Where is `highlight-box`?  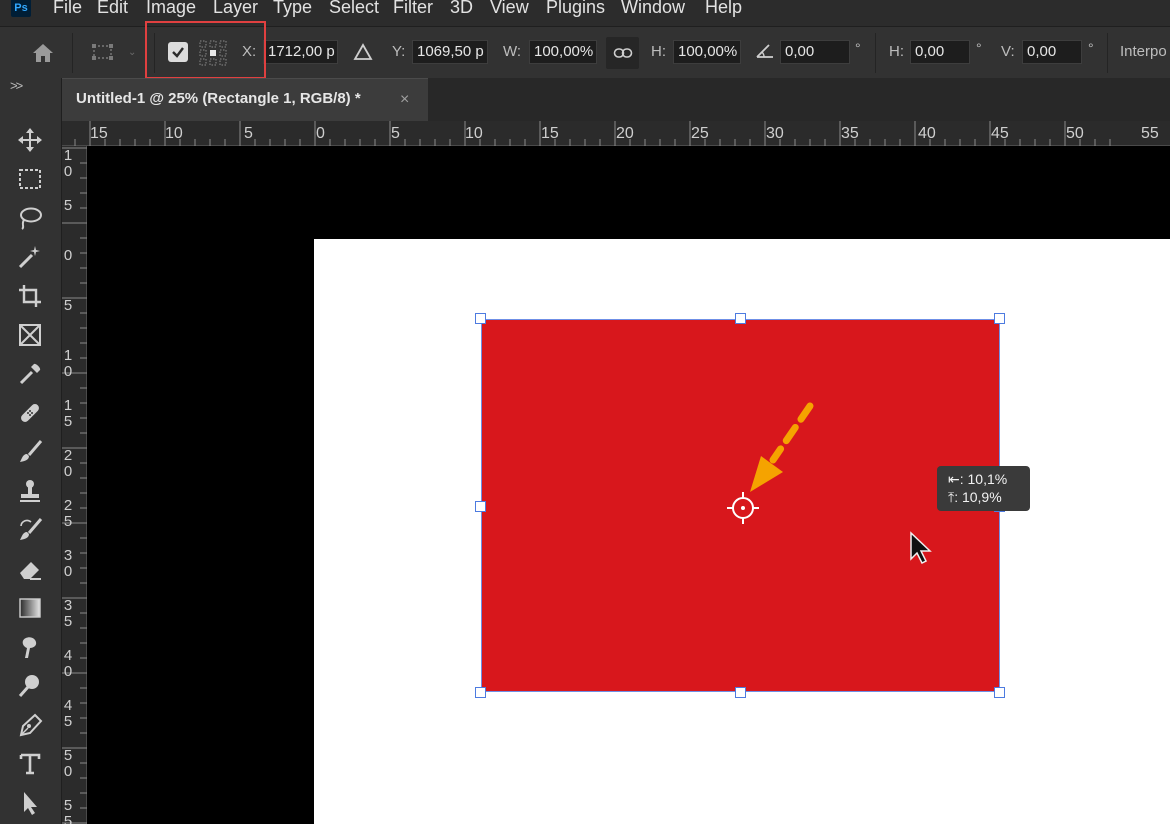
highlight-box is located at coordinates (205, 50).